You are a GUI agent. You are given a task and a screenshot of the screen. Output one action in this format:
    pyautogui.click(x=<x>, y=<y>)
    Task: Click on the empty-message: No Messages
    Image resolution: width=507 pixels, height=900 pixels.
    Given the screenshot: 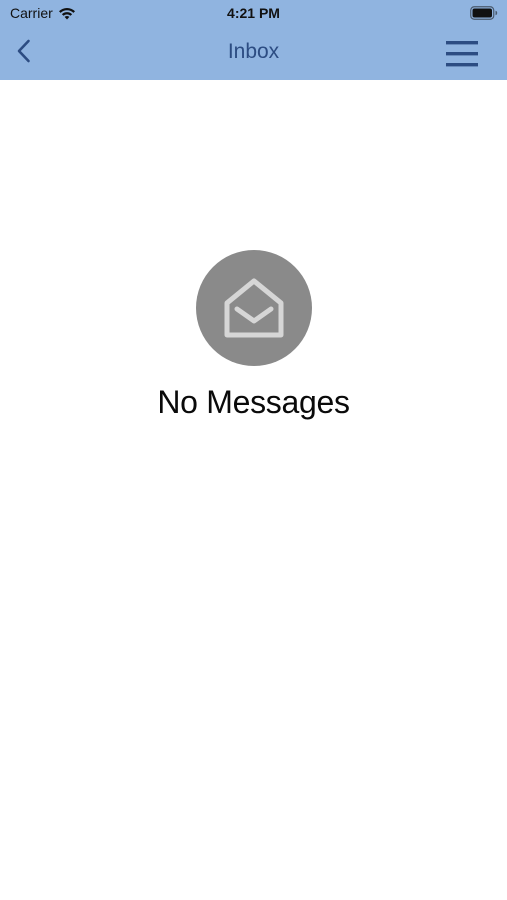 What is the action you would take?
    pyautogui.click(x=253, y=402)
    